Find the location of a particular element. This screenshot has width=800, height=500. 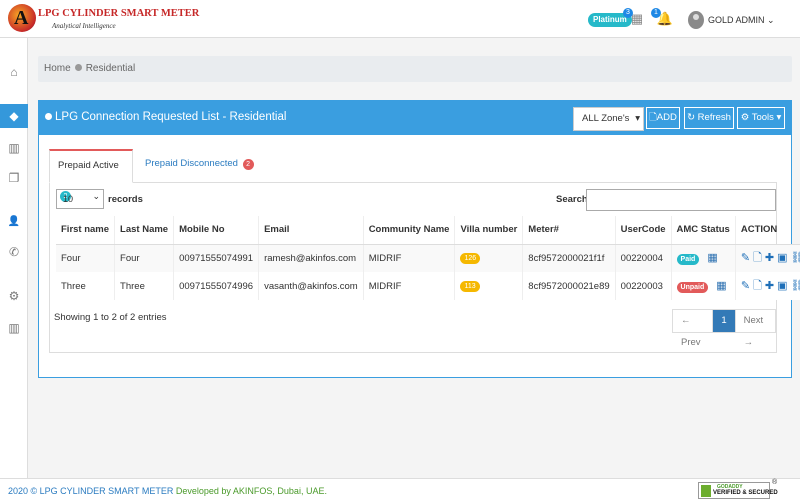

amc-status-badge: Paid is located at coordinates (688, 260).